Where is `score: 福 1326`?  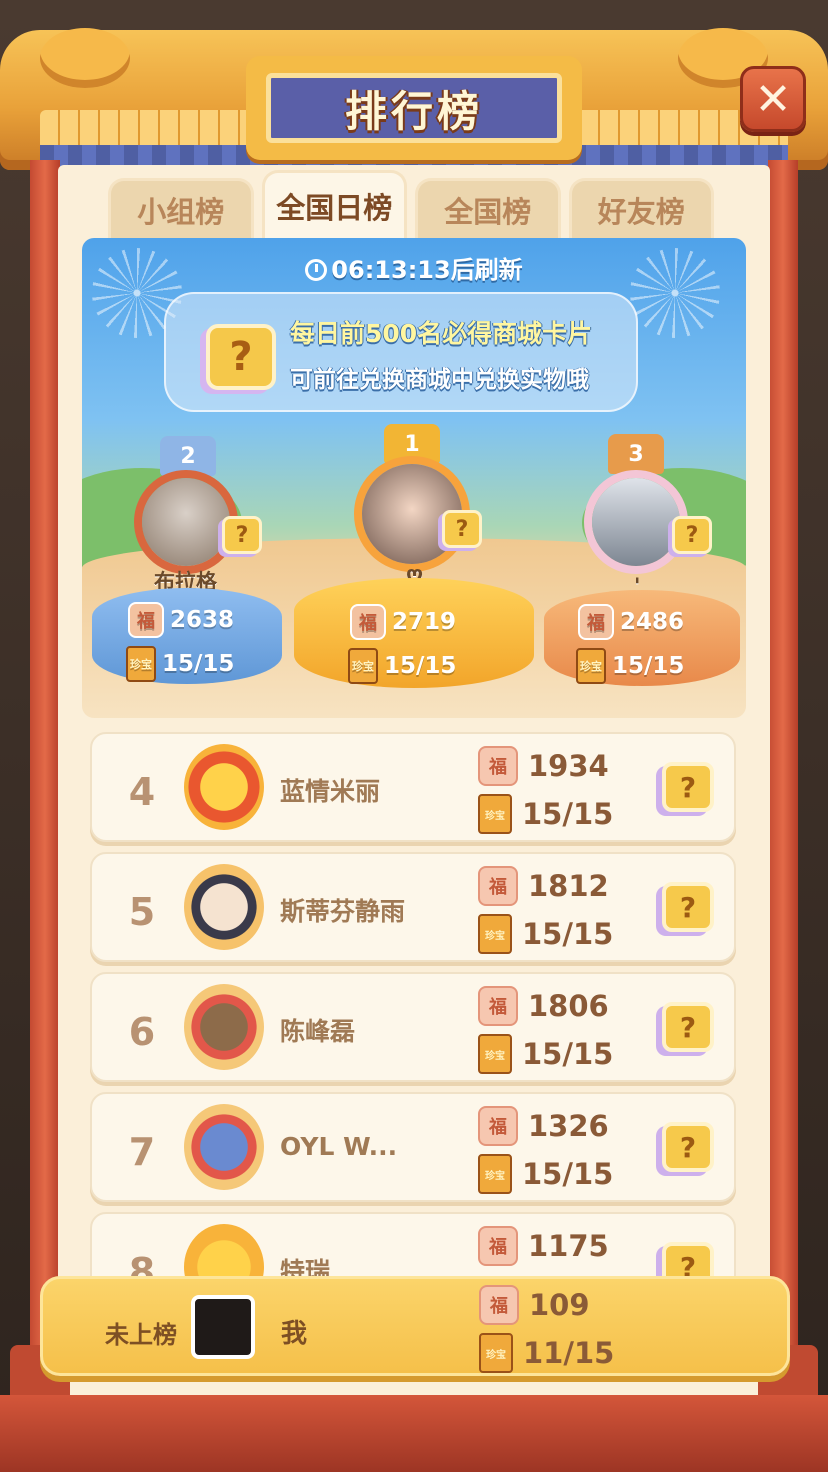
score: 福 1326 is located at coordinates (543, 1126).